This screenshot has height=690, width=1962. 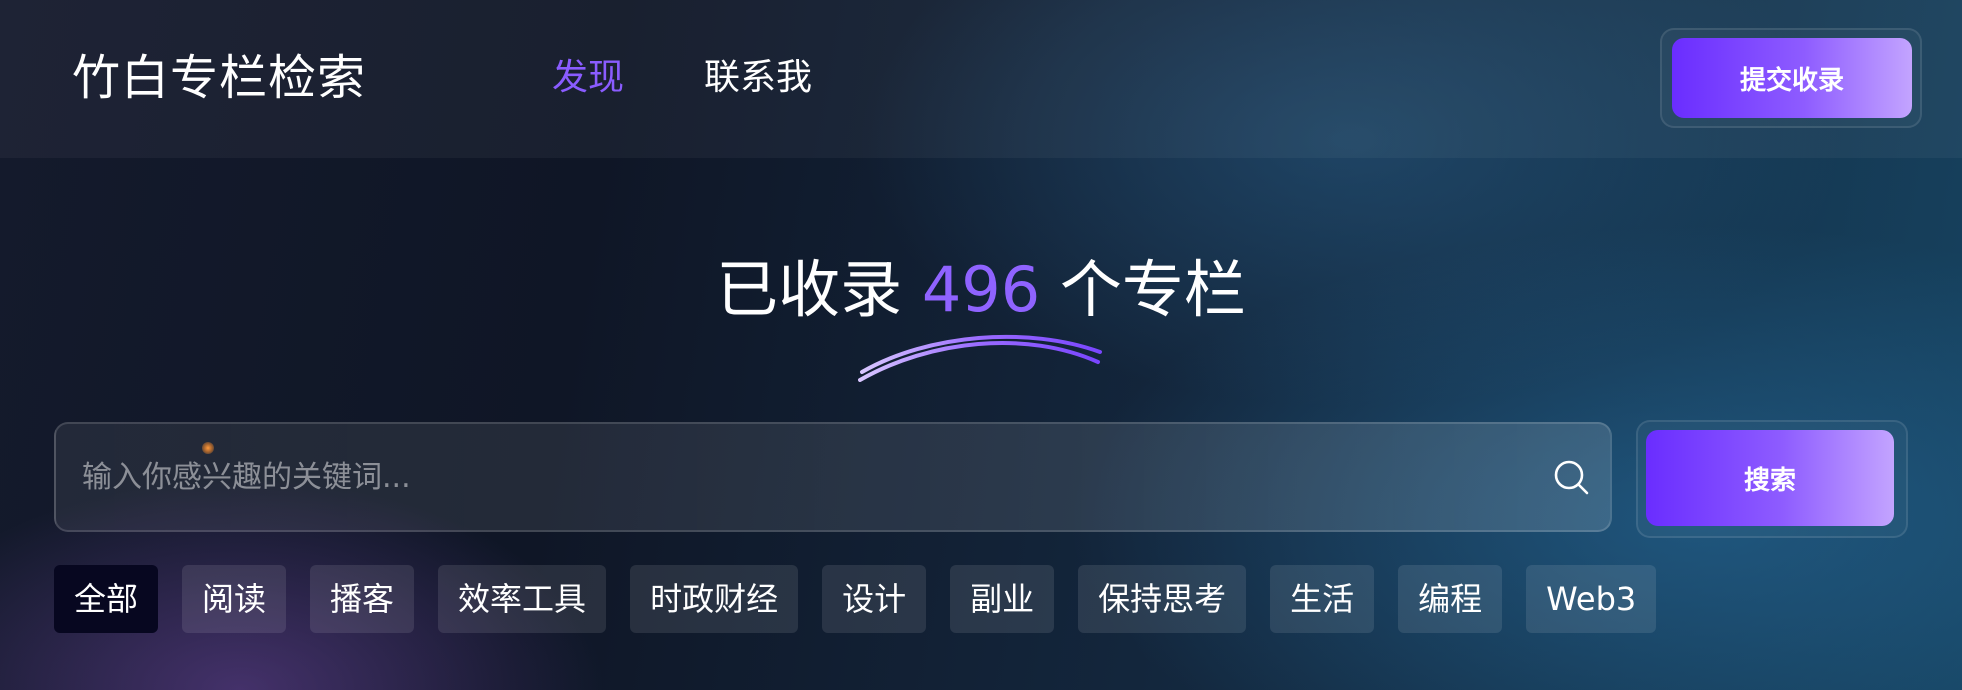 I want to click on search-box, so click(x=833, y=477).